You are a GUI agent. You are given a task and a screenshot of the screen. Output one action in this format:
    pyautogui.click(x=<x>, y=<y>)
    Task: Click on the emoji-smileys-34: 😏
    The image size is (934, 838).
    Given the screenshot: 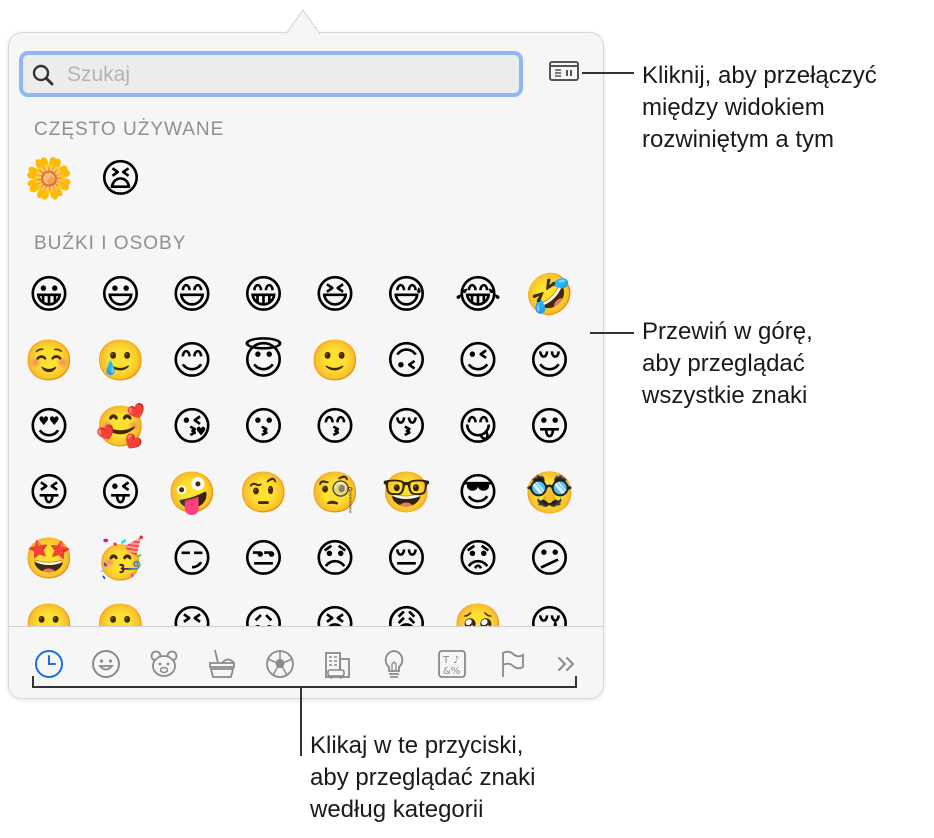 What is the action you would take?
    pyautogui.click(x=192, y=559)
    